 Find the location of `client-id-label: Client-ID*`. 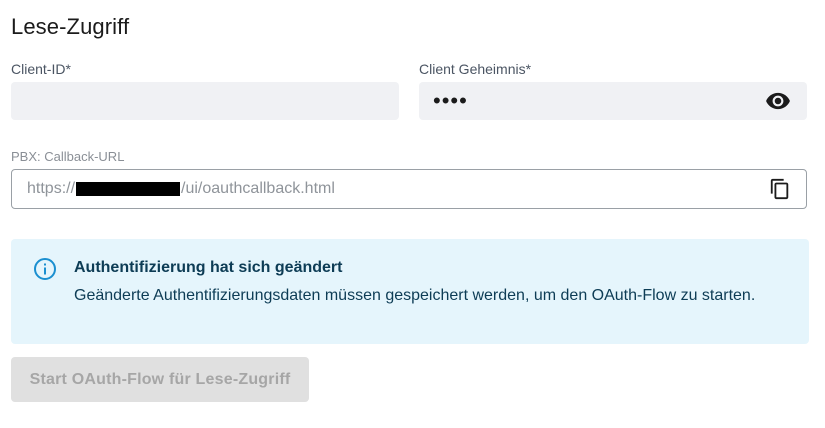

client-id-label: Client-ID* is located at coordinates (41, 69).